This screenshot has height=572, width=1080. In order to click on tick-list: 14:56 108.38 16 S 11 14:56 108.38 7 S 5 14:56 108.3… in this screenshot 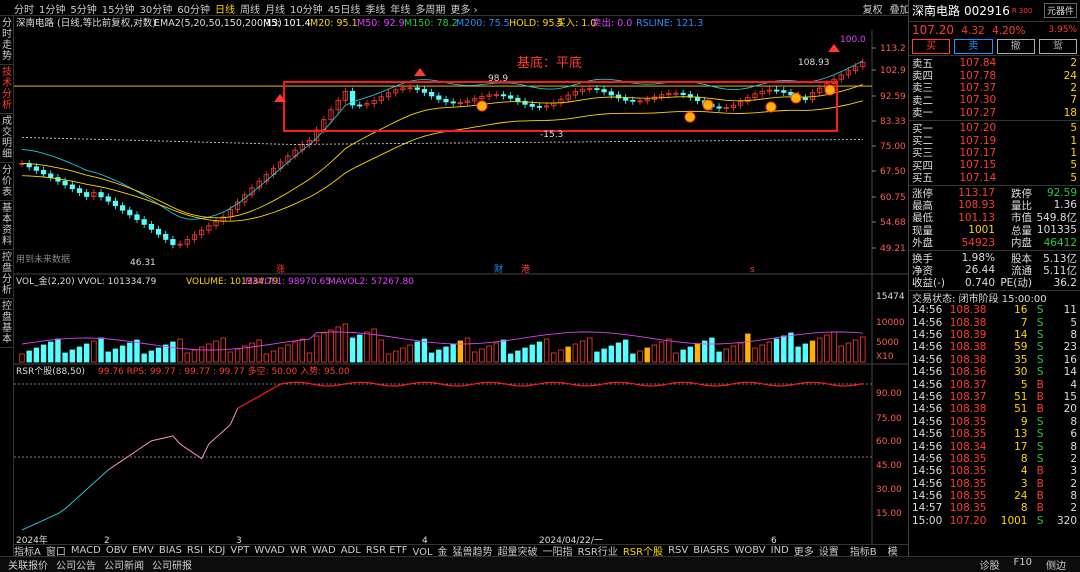, I will do `click(994, 415)`.